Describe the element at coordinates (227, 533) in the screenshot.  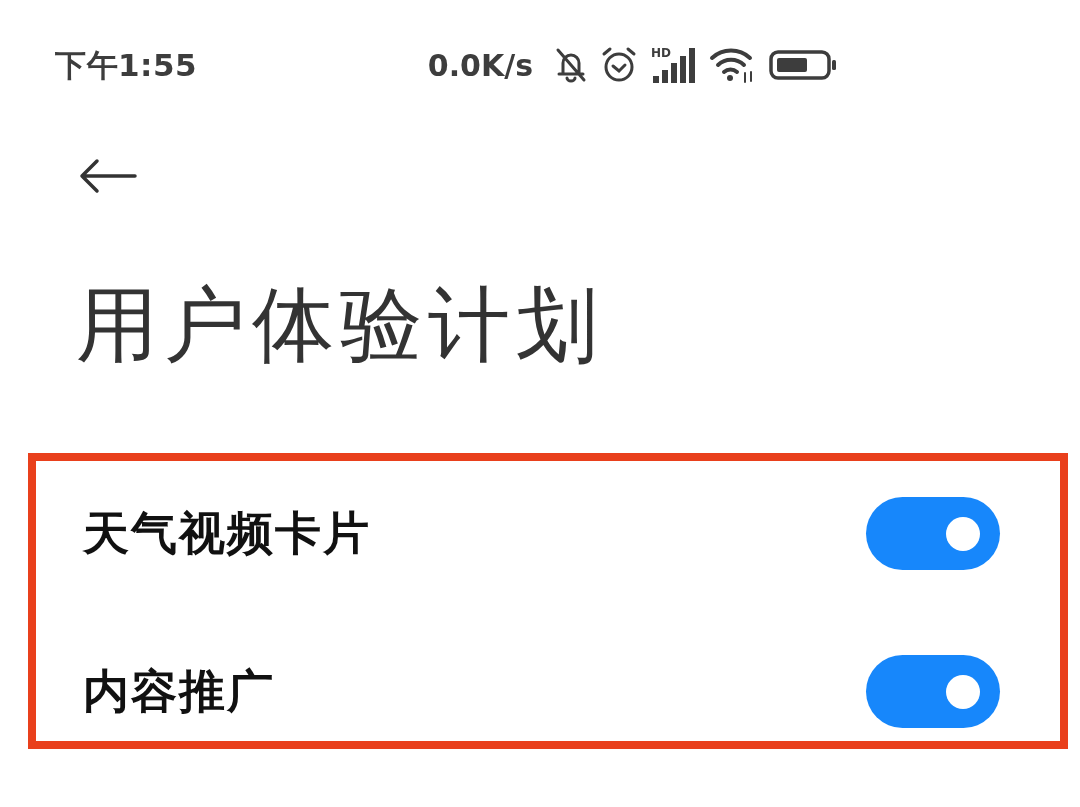
I see `setting-label: 天气视频卡片` at that location.